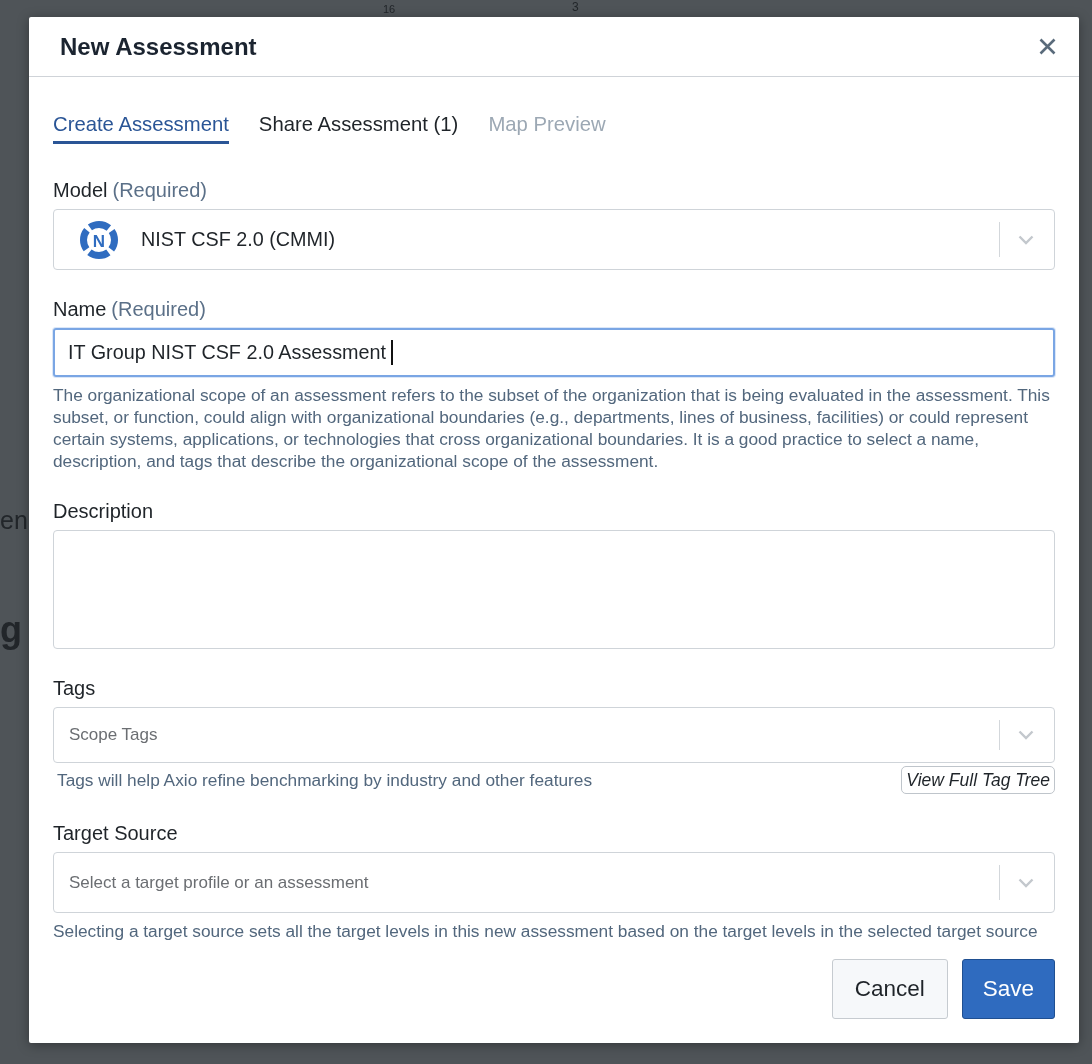 Image resolution: width=1092 pixels, height=1064 pixels. I want to click on dialog-title: New Assessment, so click(158, 46).